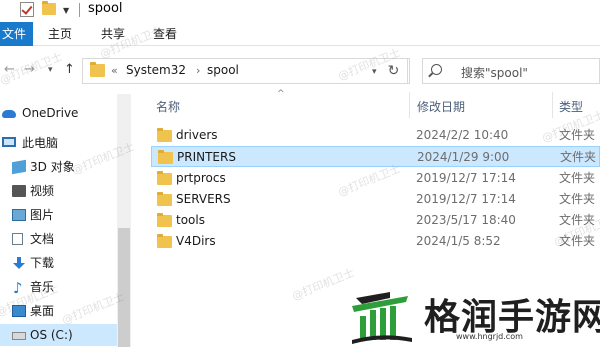 This screenshot has height=347, width=600. I want to click on sidebar-item-label: OneDrive, so click(50, 113).